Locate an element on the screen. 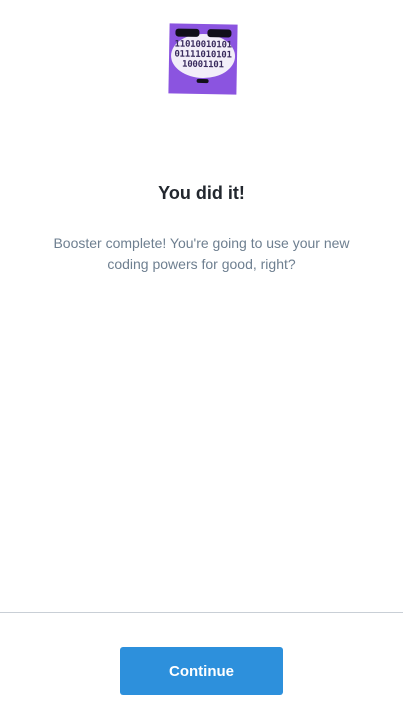  footer-divider is located at coordinates (201, 612).